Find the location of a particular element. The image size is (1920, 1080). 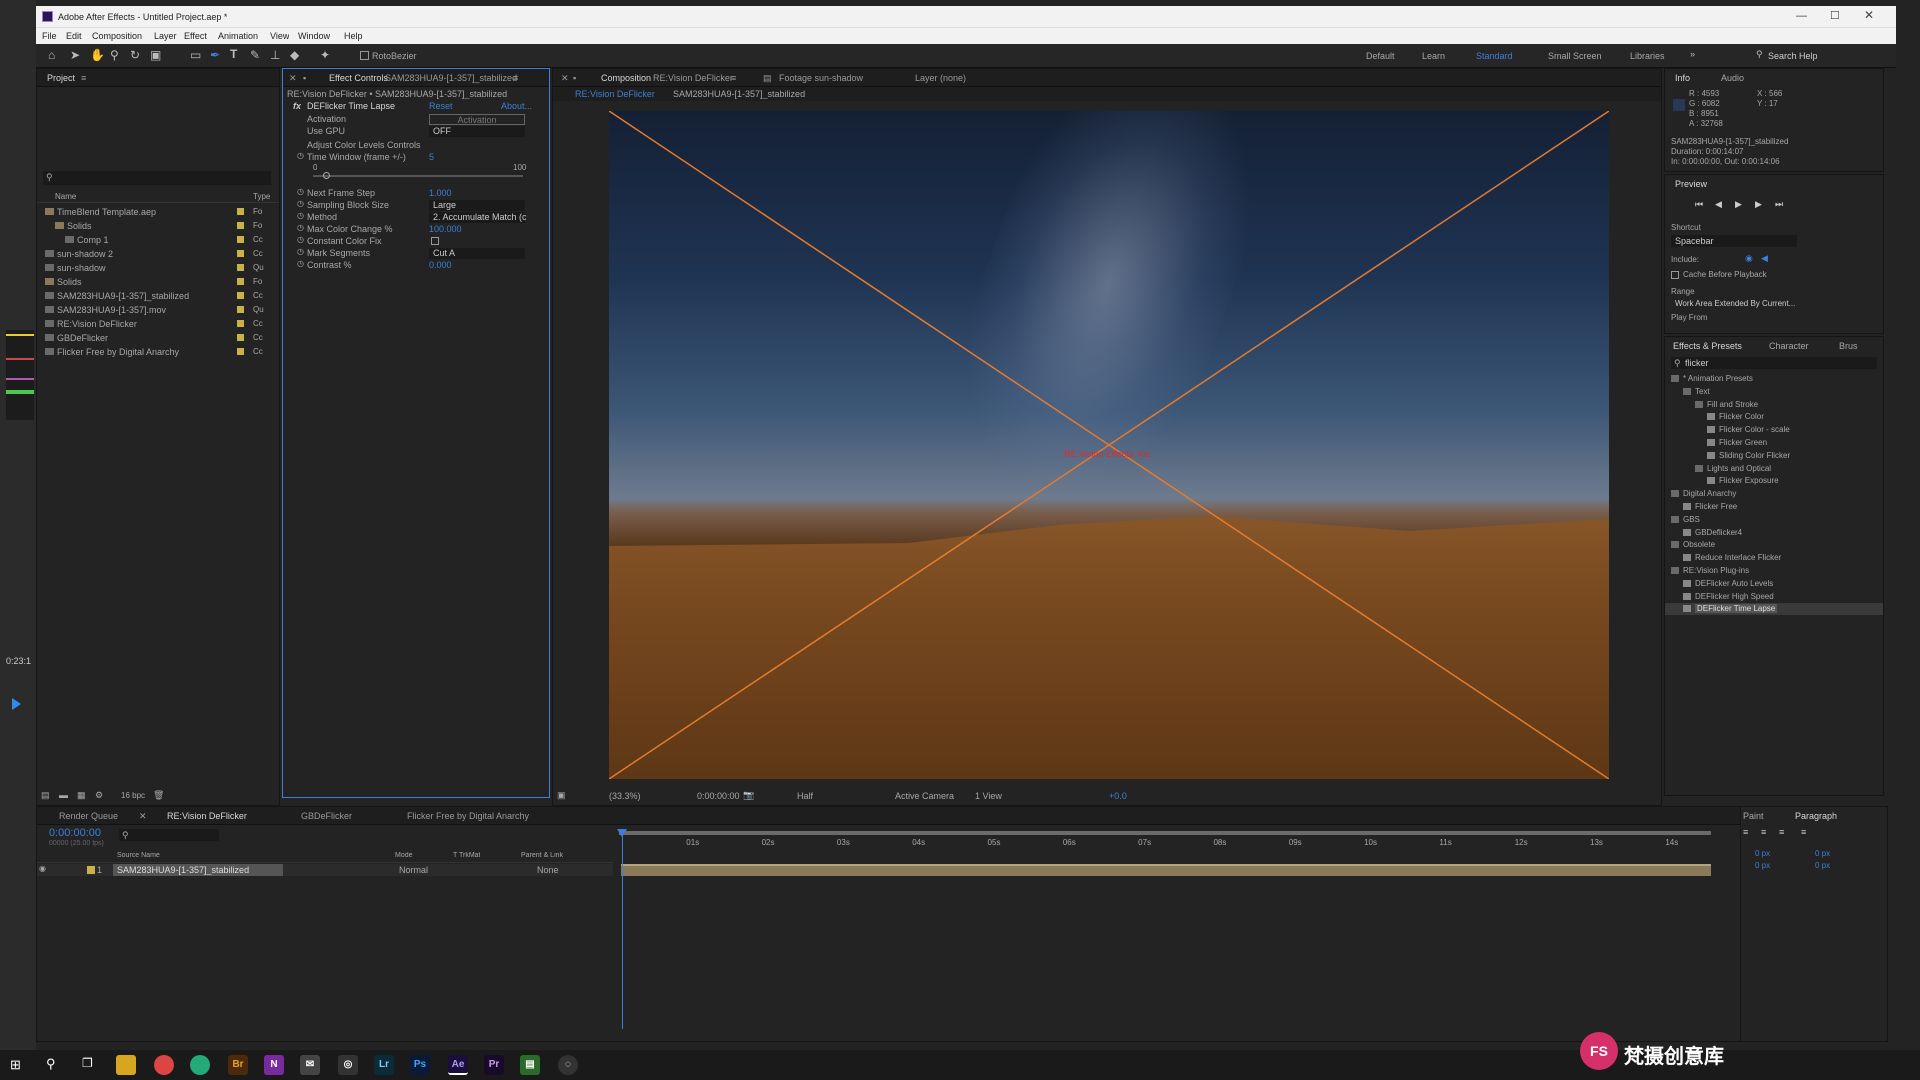

after-effects-icon: Ae is located at coordinates (458, 1065).